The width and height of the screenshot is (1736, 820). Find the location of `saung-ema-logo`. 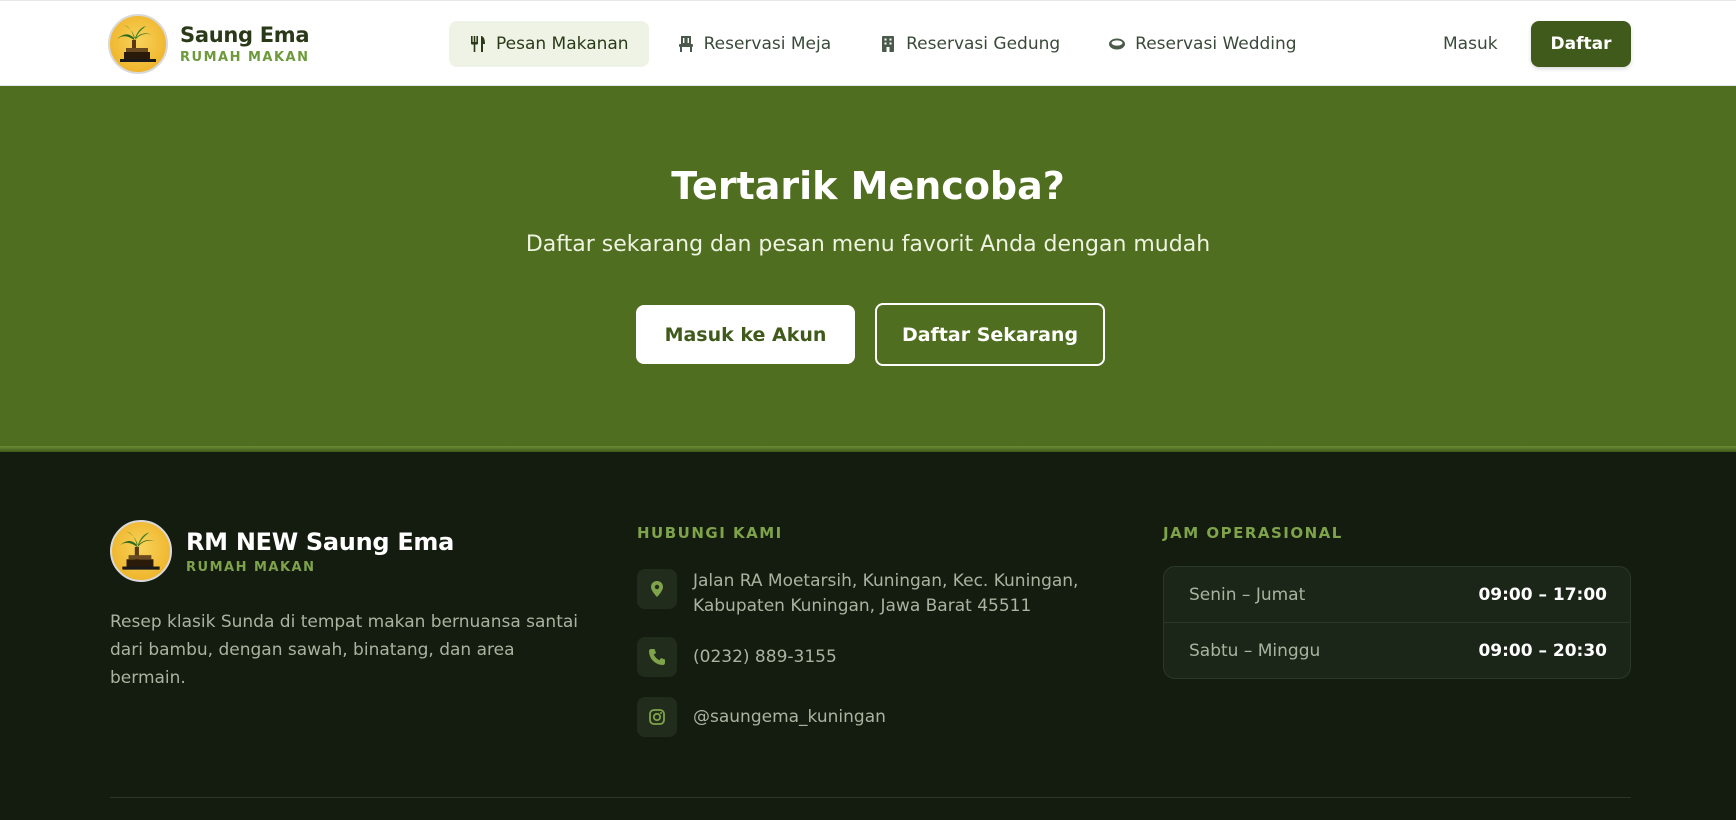

saung-ema-logo is located at coordinates (138, 44).